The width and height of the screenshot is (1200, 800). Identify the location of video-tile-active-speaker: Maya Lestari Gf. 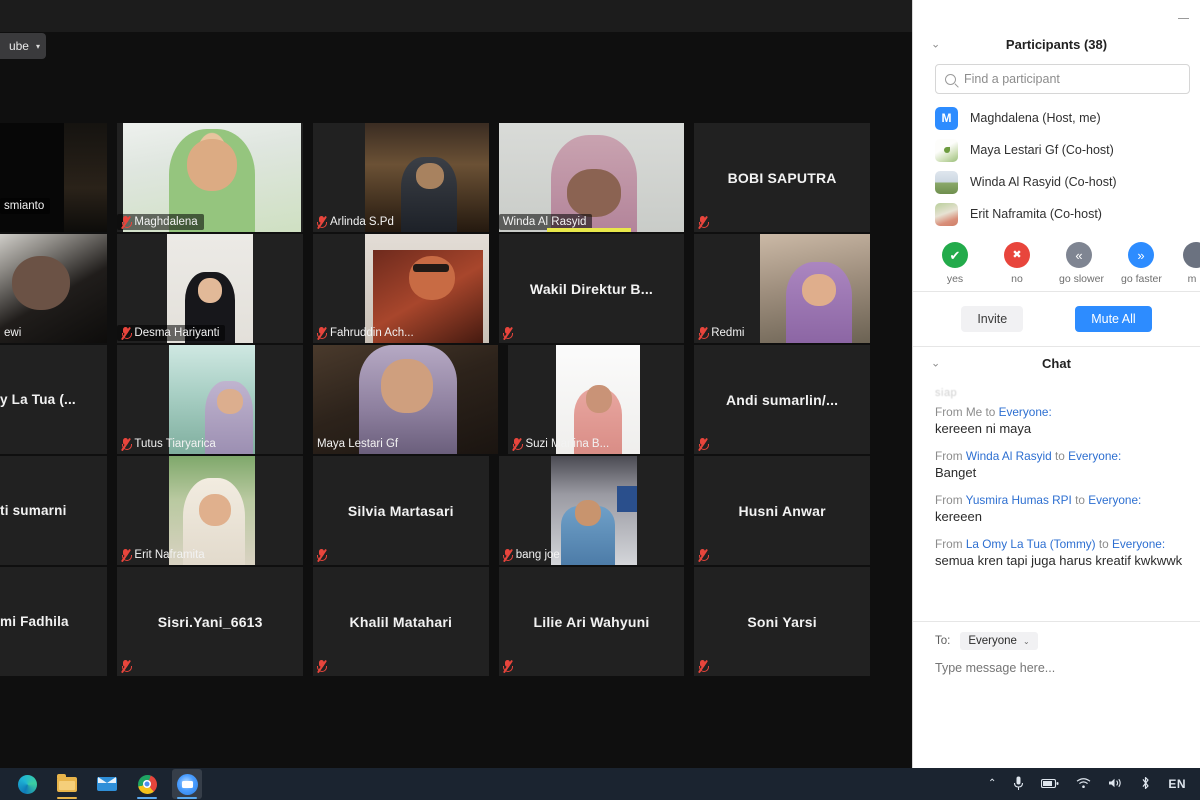
(405, 399).